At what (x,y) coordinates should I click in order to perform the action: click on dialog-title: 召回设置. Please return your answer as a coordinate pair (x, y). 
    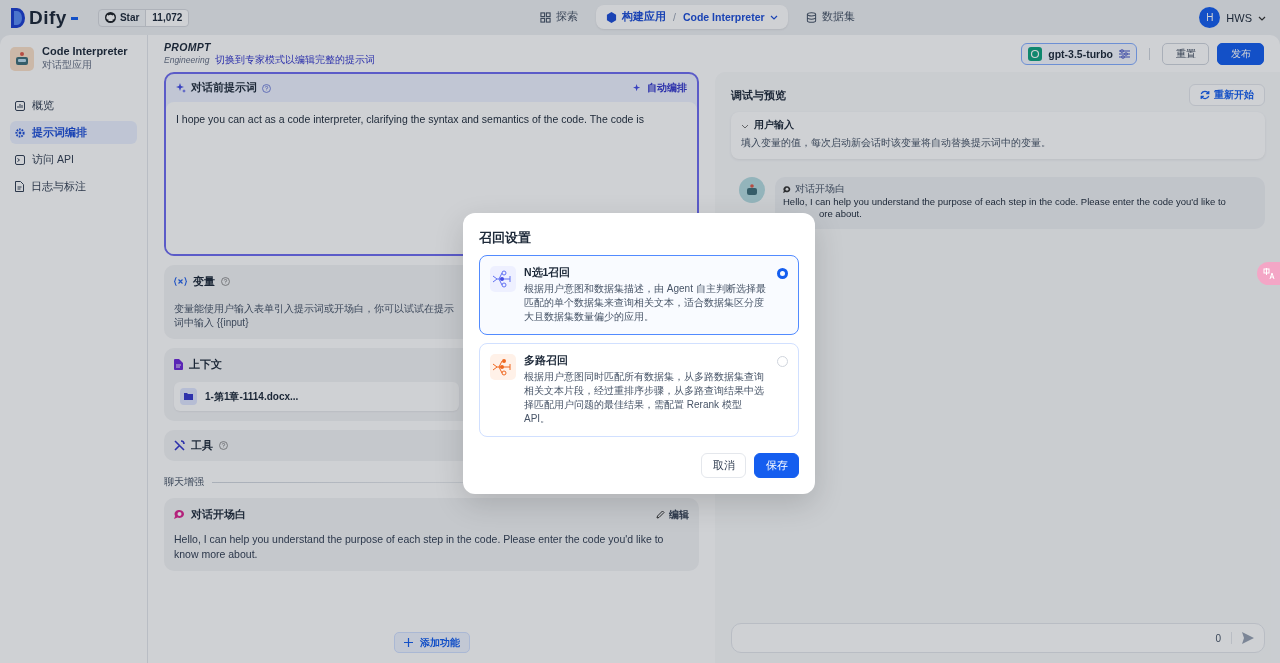
    Looking at the image, I should click on (505, 238).